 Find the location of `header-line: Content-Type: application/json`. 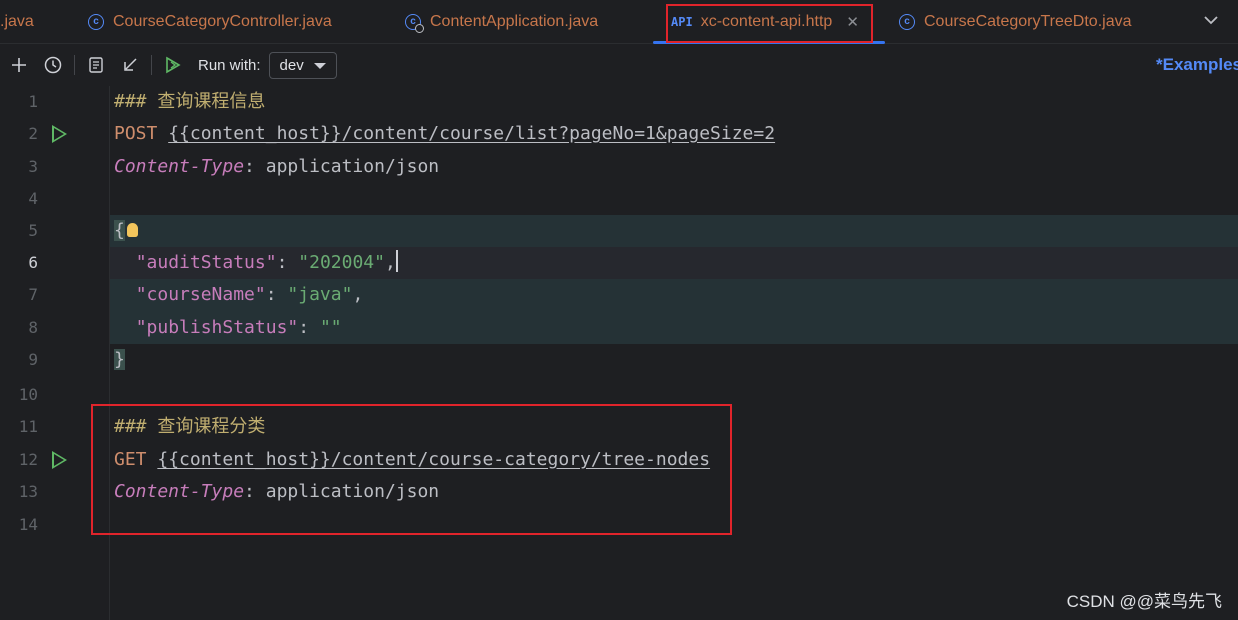

header-line: Content-Type: application/json is located at coordinates (276, 167).